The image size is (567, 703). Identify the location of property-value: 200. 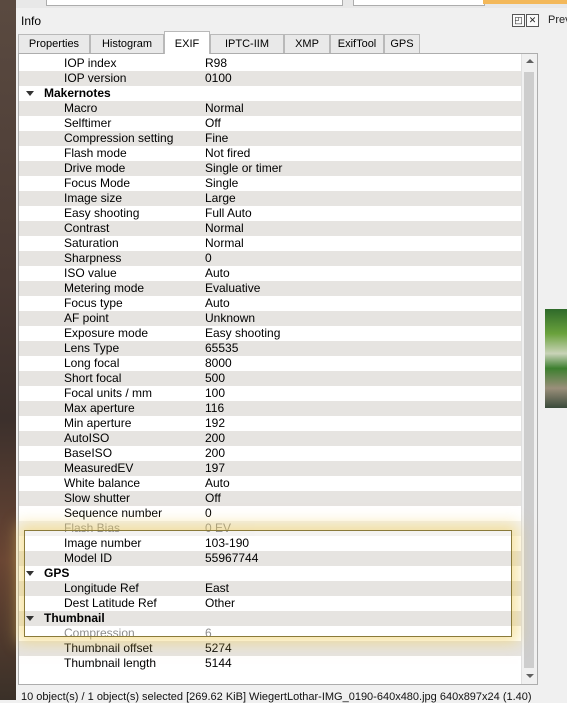
(215, 438).